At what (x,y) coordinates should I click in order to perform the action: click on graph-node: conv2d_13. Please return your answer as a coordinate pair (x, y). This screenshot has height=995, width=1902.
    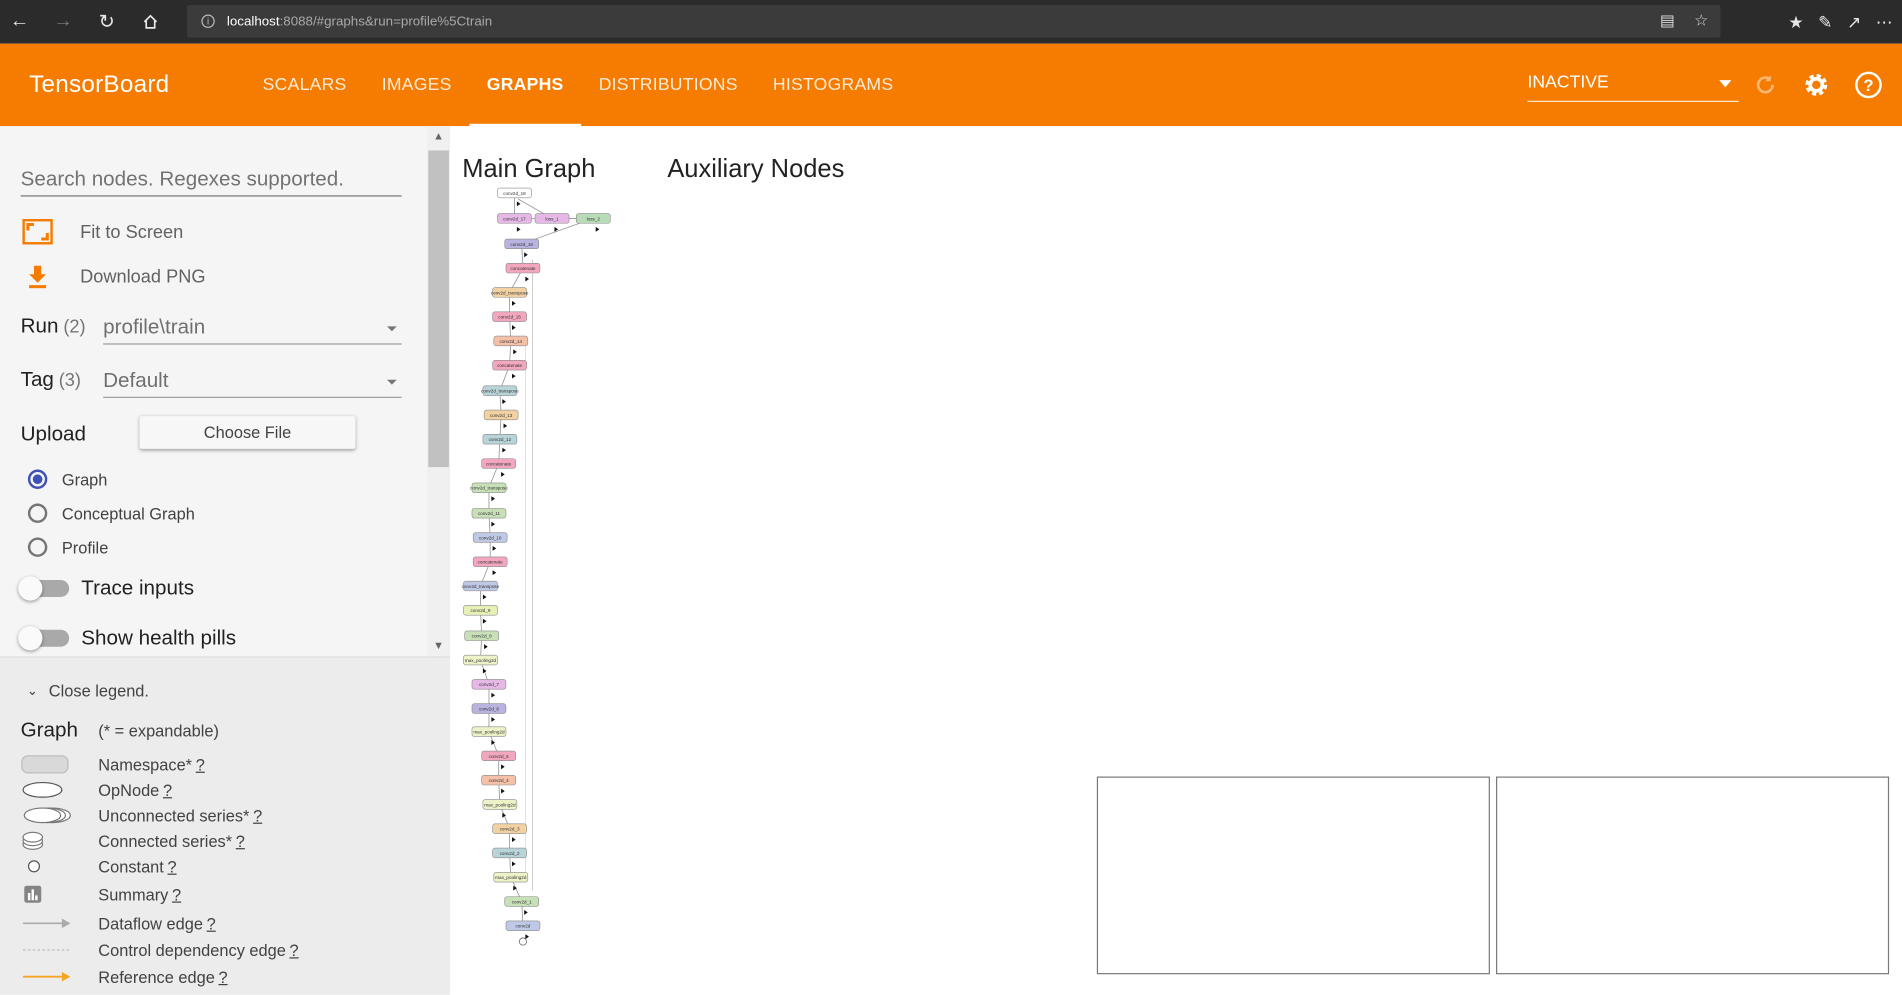
    Looking at the image, I should click on (501, 415).